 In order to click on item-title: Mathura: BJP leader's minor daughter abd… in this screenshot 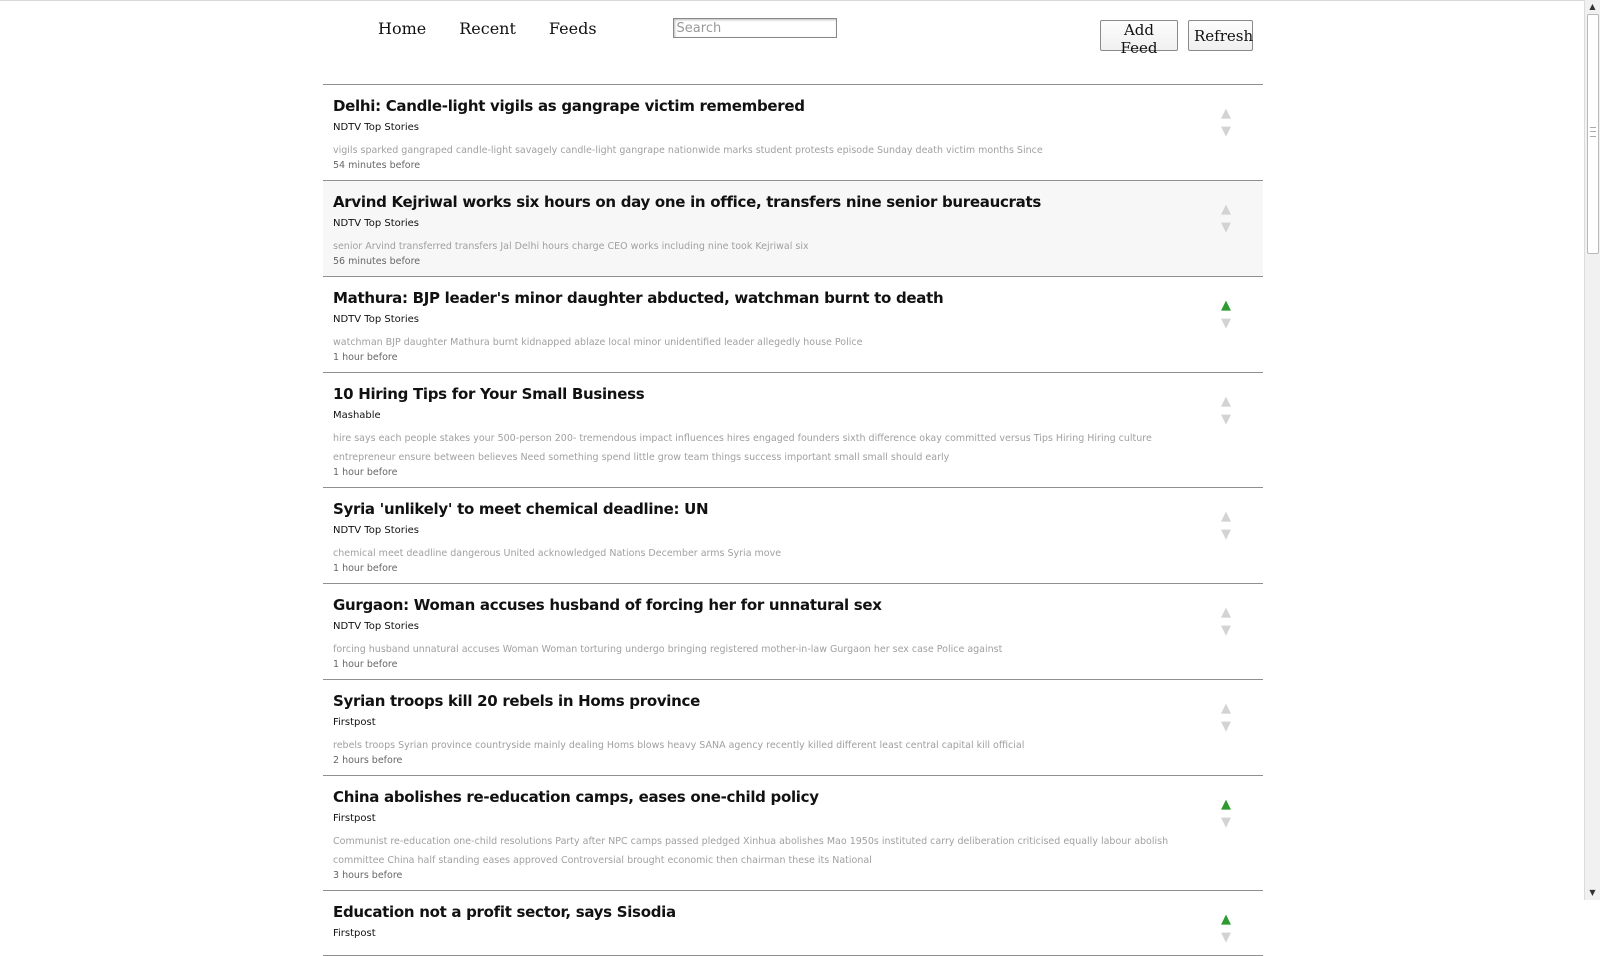, I will do `click(758, 298)`.